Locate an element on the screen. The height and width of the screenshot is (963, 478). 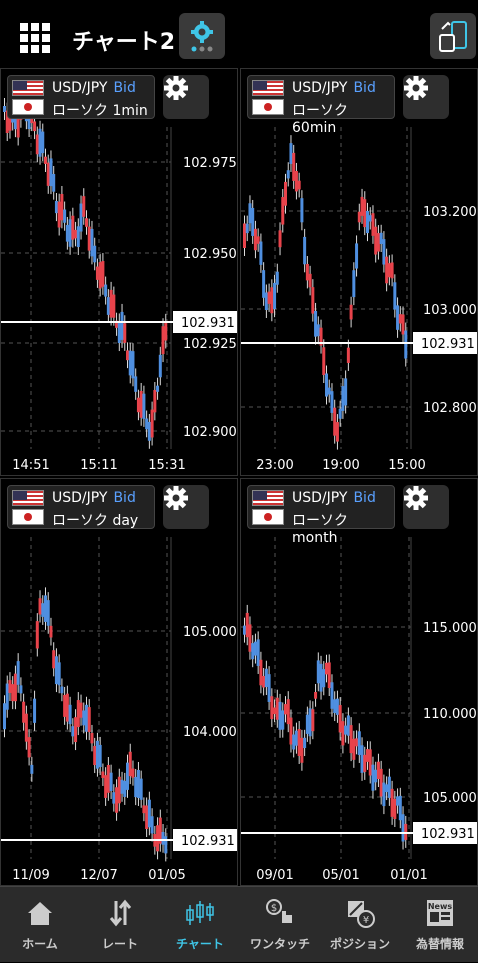
price-tick-label: 110.000 is located at coordinates (450, 714).